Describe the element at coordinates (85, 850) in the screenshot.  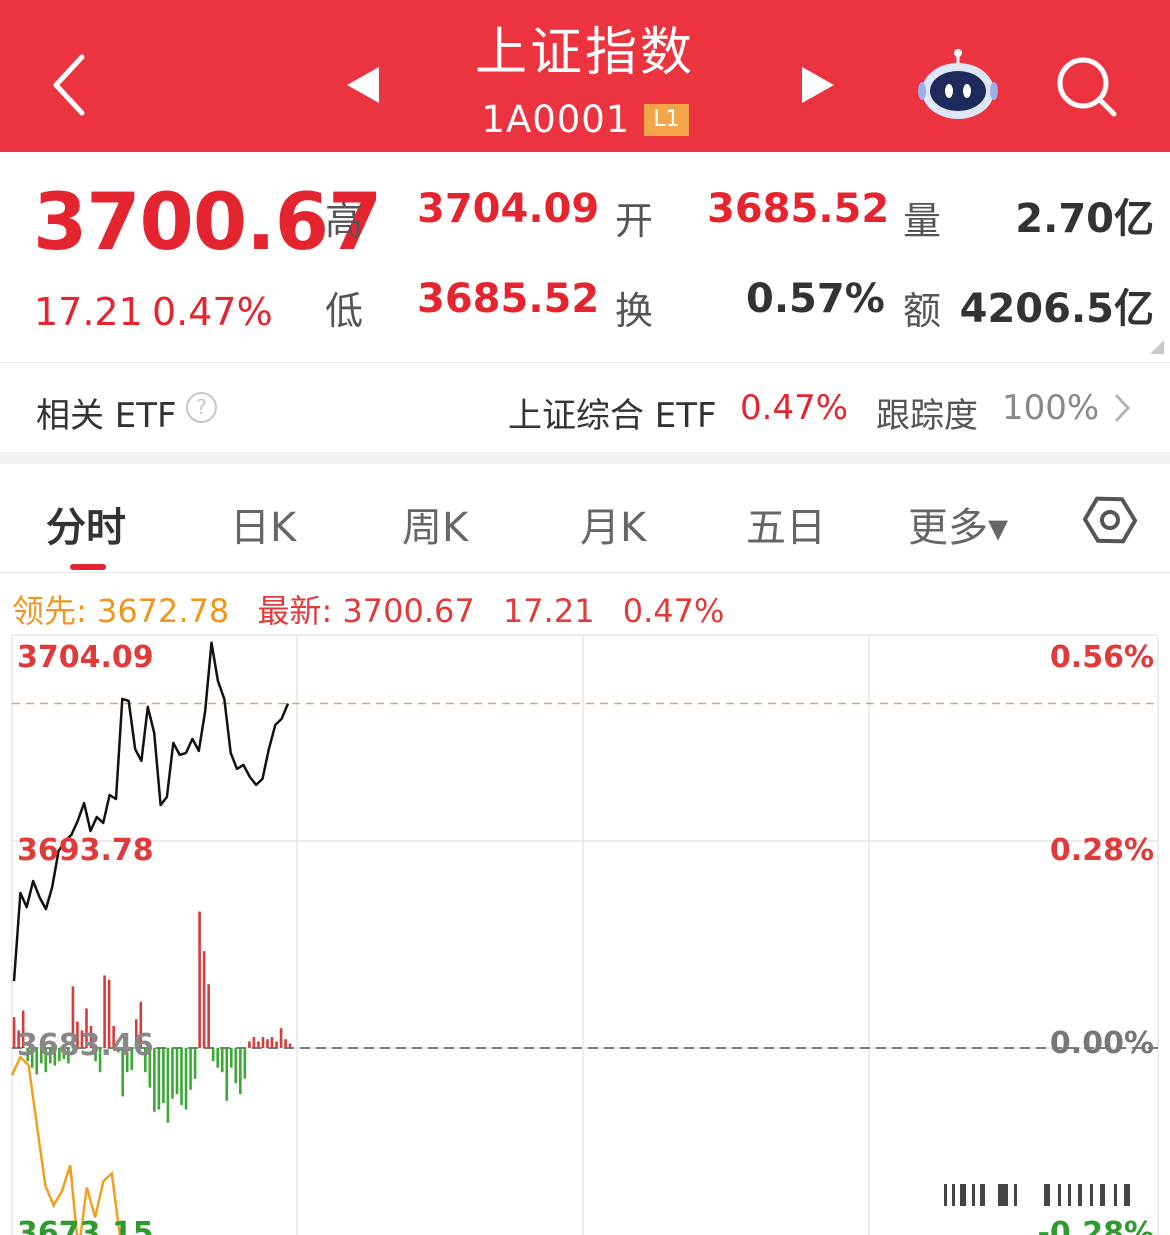
I see `y-label-left-upper: 3693.78` at that location.